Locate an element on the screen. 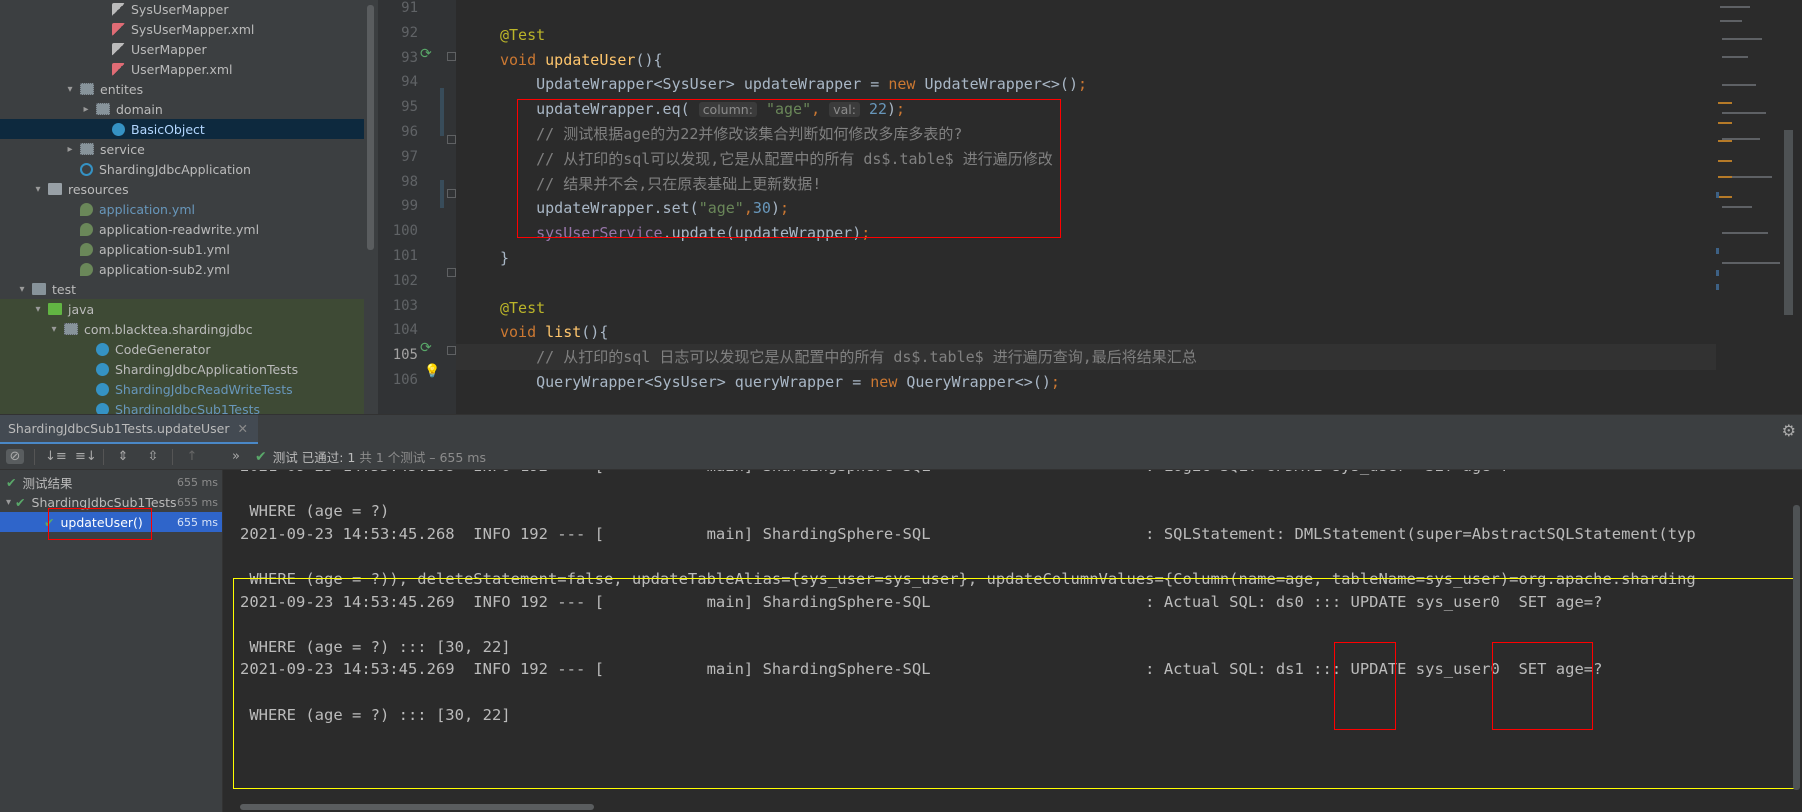  tree-item: ShardingJdbcApplicationTests is located at coordinates (182, 369).